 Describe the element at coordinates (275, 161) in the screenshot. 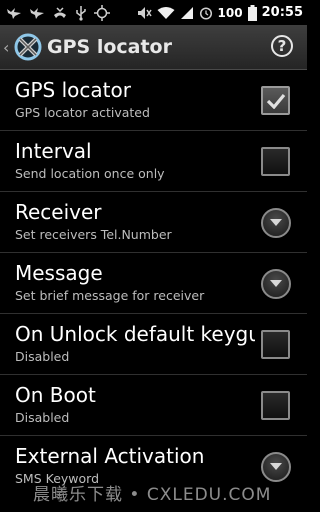

I see `interval-checkbox` at that location.